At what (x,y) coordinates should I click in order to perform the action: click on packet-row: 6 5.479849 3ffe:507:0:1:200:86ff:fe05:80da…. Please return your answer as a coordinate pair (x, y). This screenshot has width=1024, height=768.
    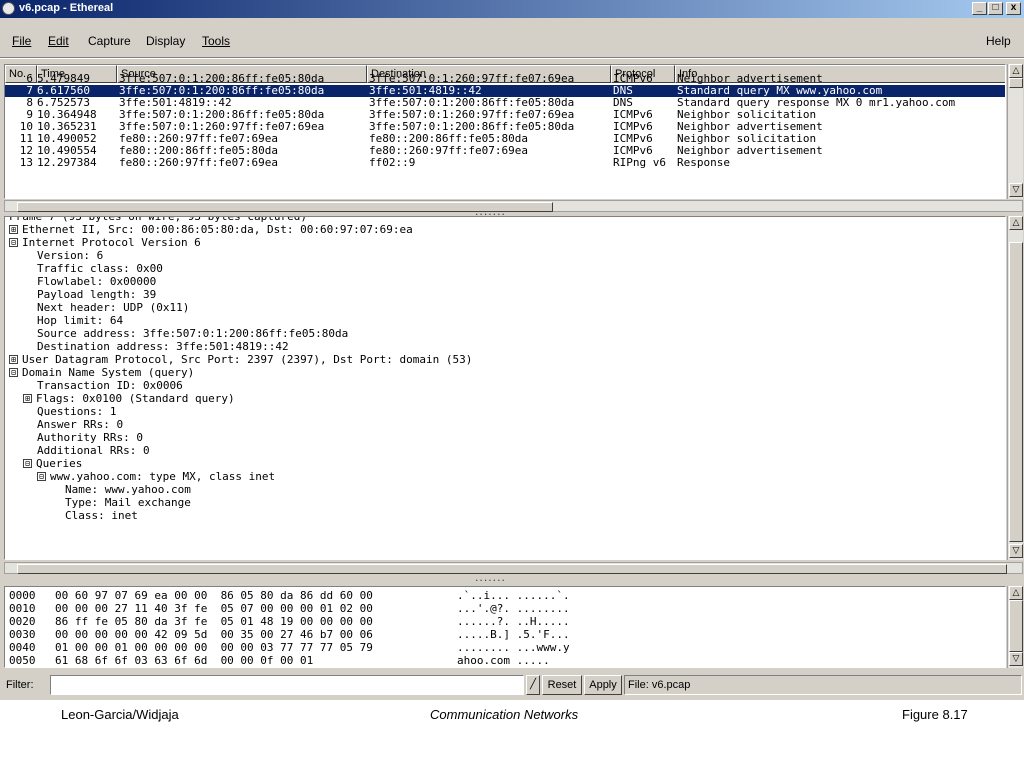
    Looking at the image, I should click on (505, 79).